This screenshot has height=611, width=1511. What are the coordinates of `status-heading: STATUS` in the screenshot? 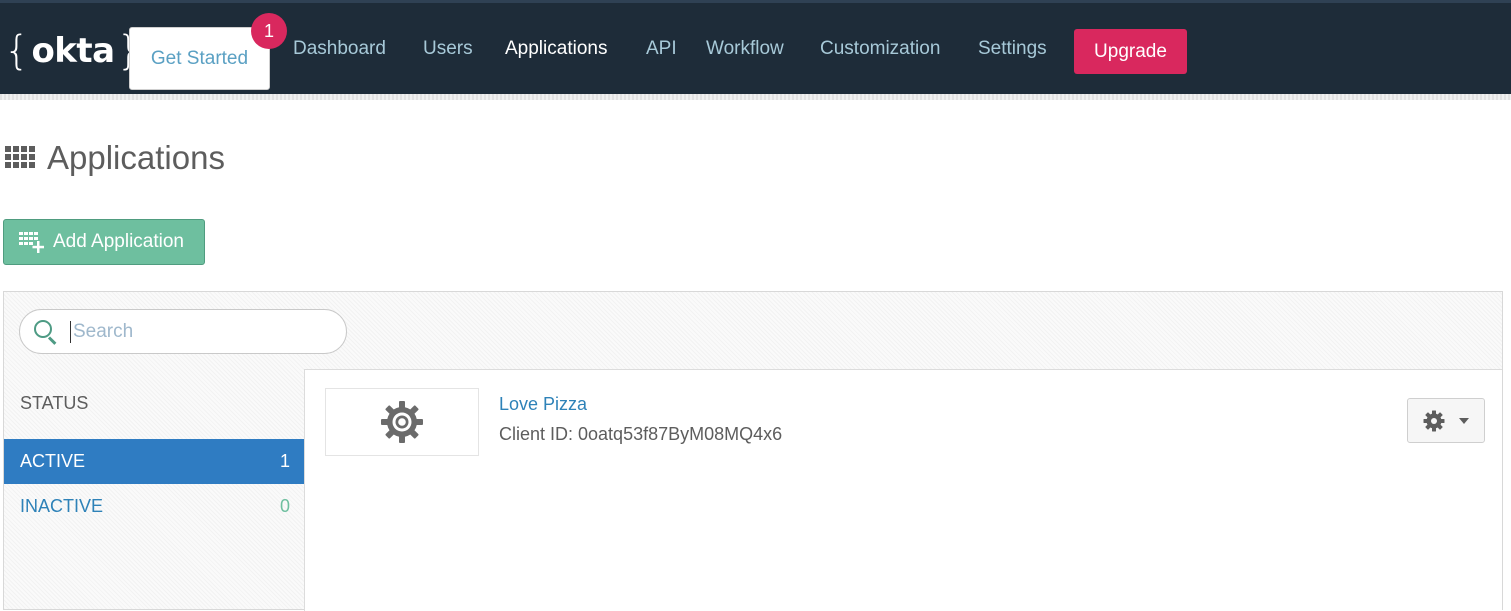 It's located at (54, 403).